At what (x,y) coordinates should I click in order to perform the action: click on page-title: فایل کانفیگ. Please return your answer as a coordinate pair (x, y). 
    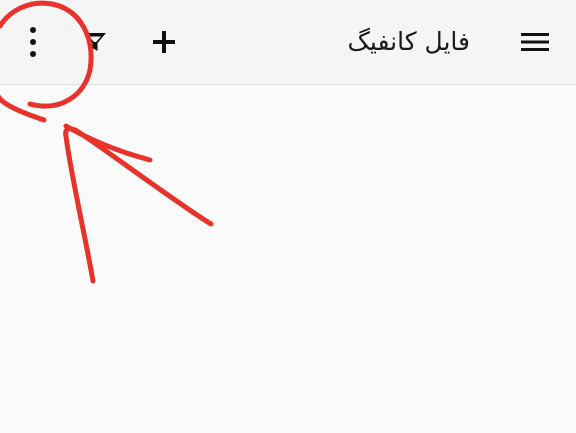
    Looking at the image, I should click on (408, 41).